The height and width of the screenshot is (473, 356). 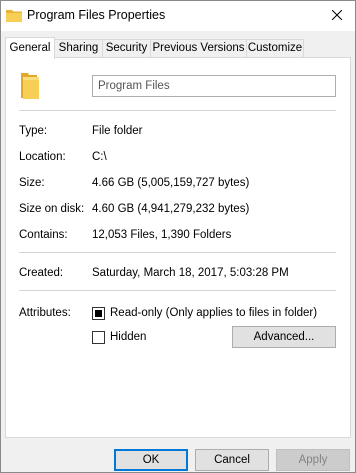 I want to click on type-value: File folder, so click(x=117, y=131).